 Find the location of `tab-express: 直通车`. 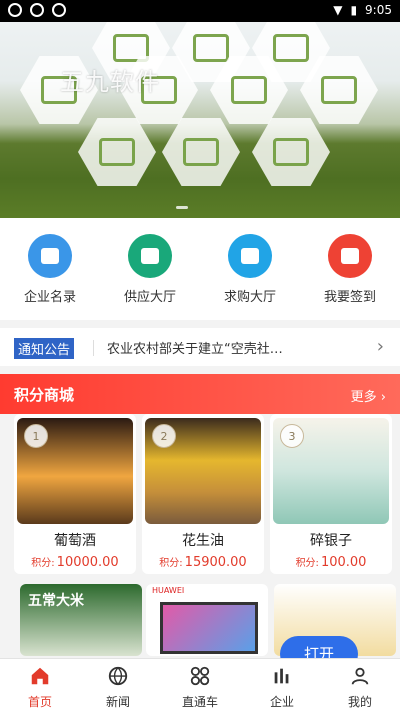

tab-express: 直通车 is located at coordinates (200, 687).